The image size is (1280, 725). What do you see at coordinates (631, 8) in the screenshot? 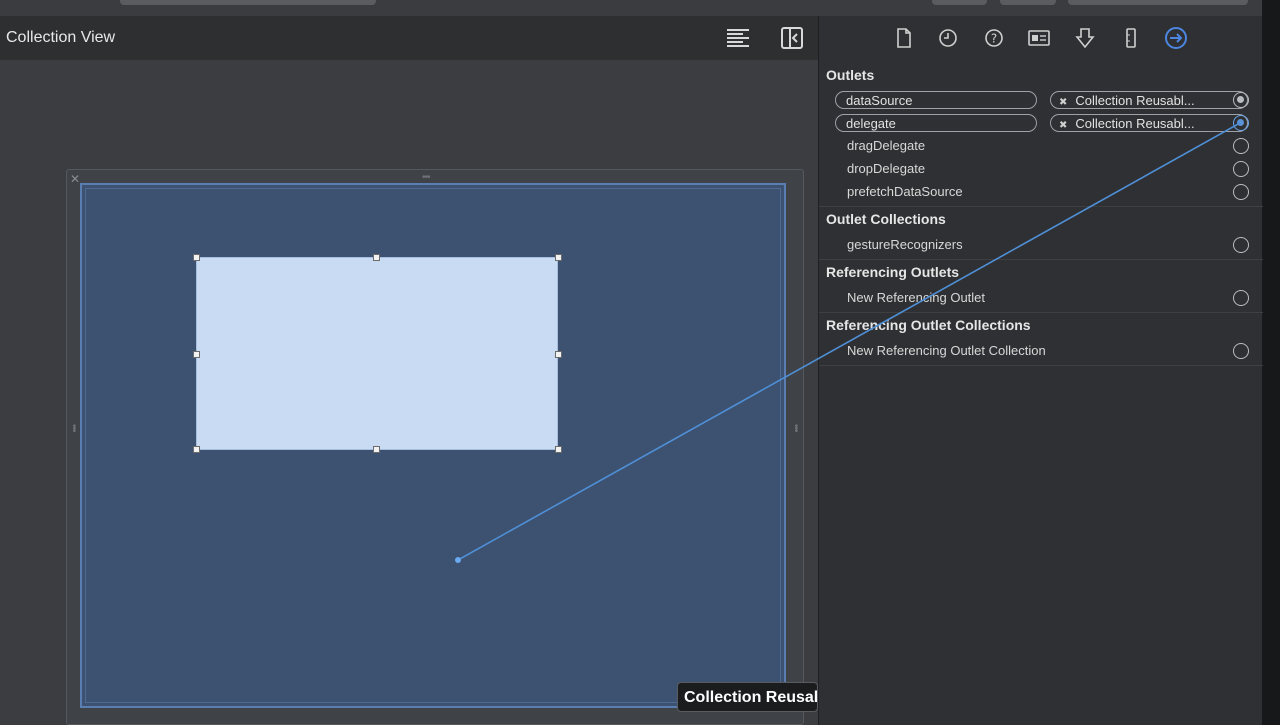
I see `window-toolbar-strip` at bounding box center [631, 8].